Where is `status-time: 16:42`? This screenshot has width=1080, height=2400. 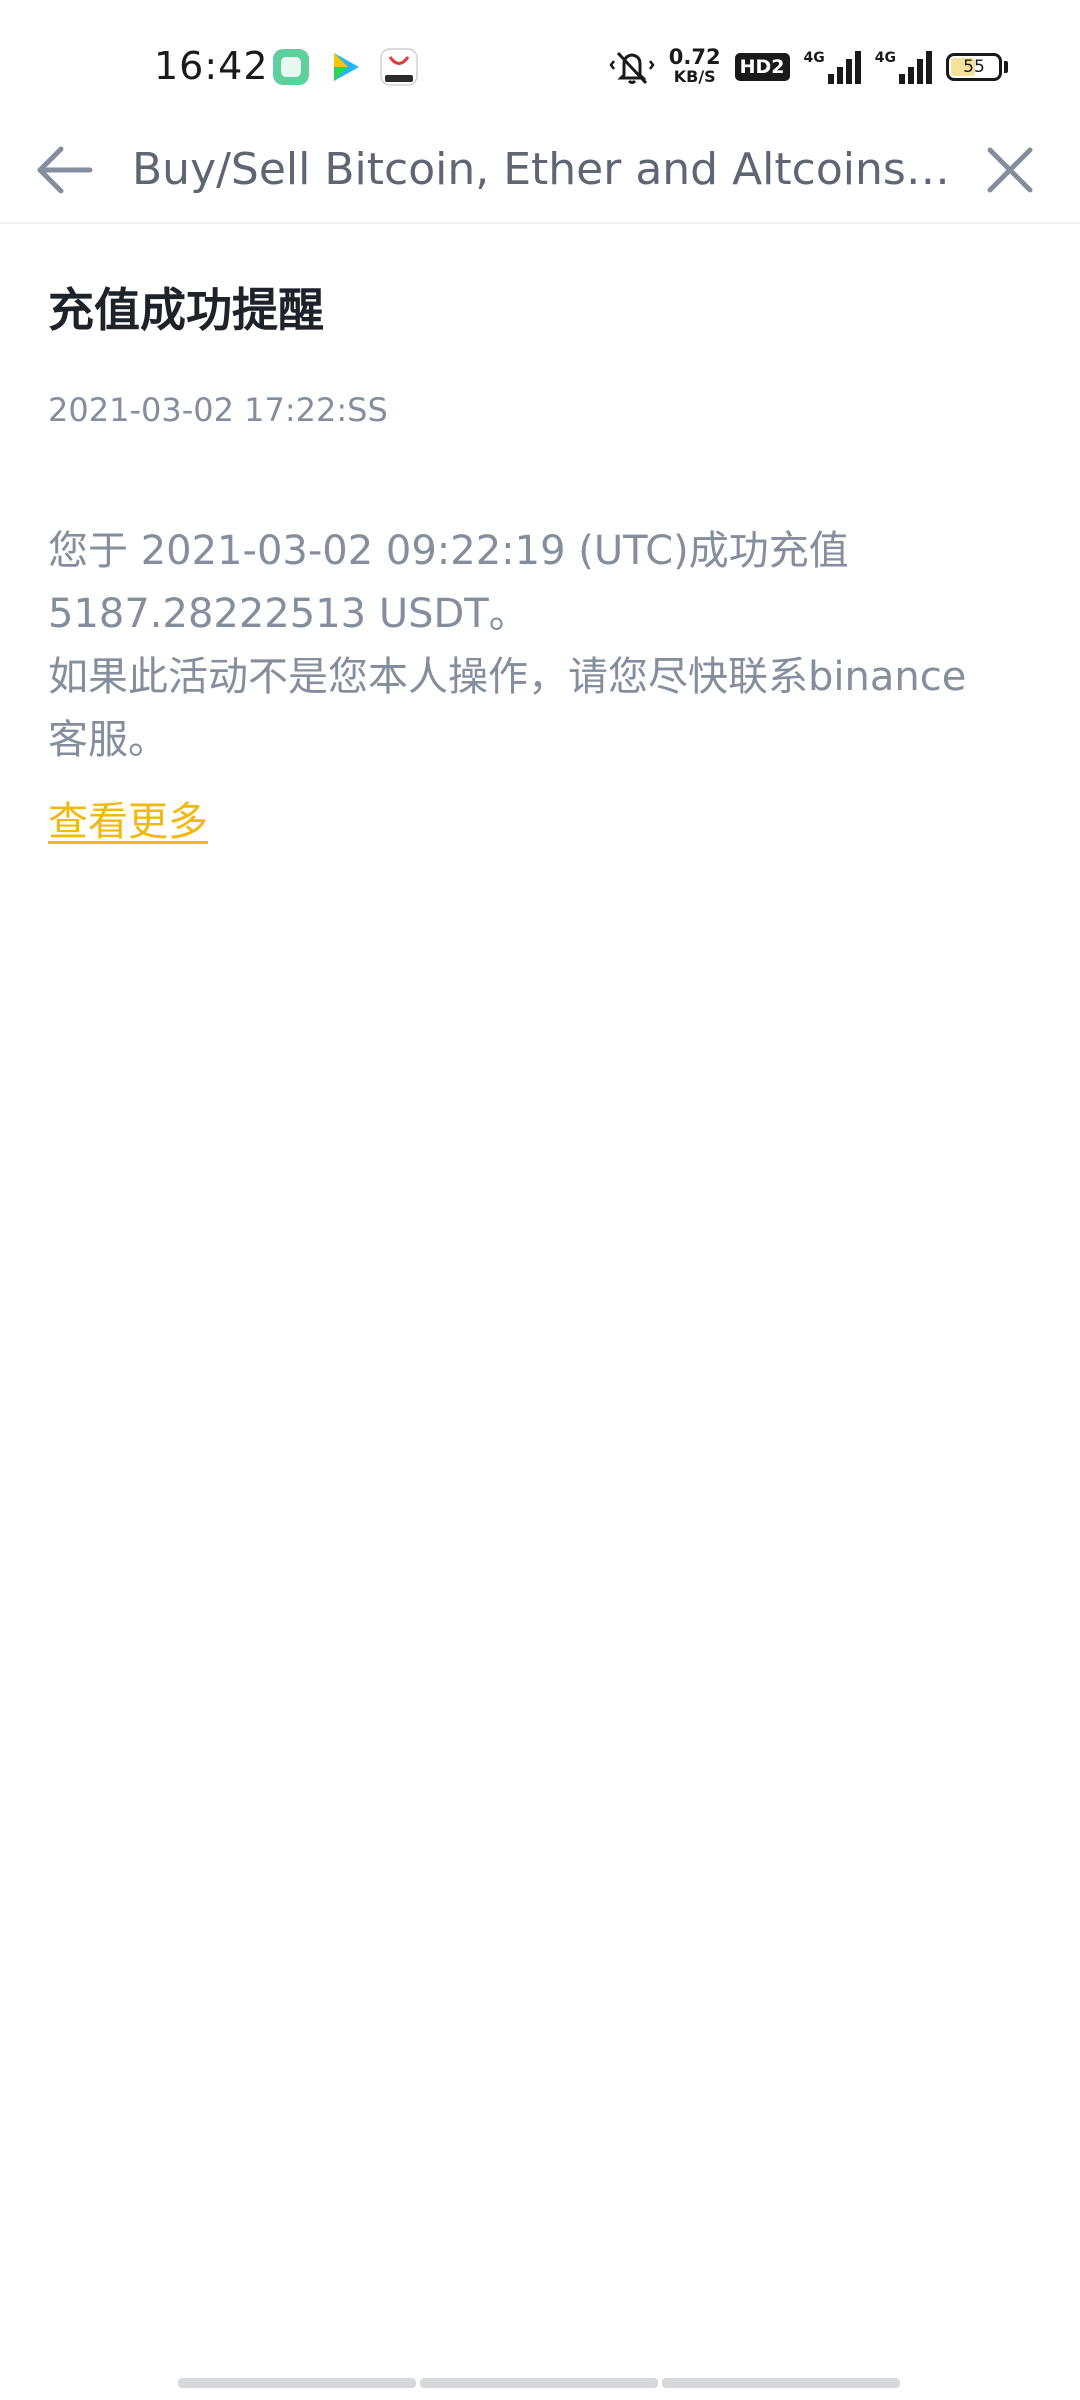 status-time: 16:42 is located at coordinates (211, 66).